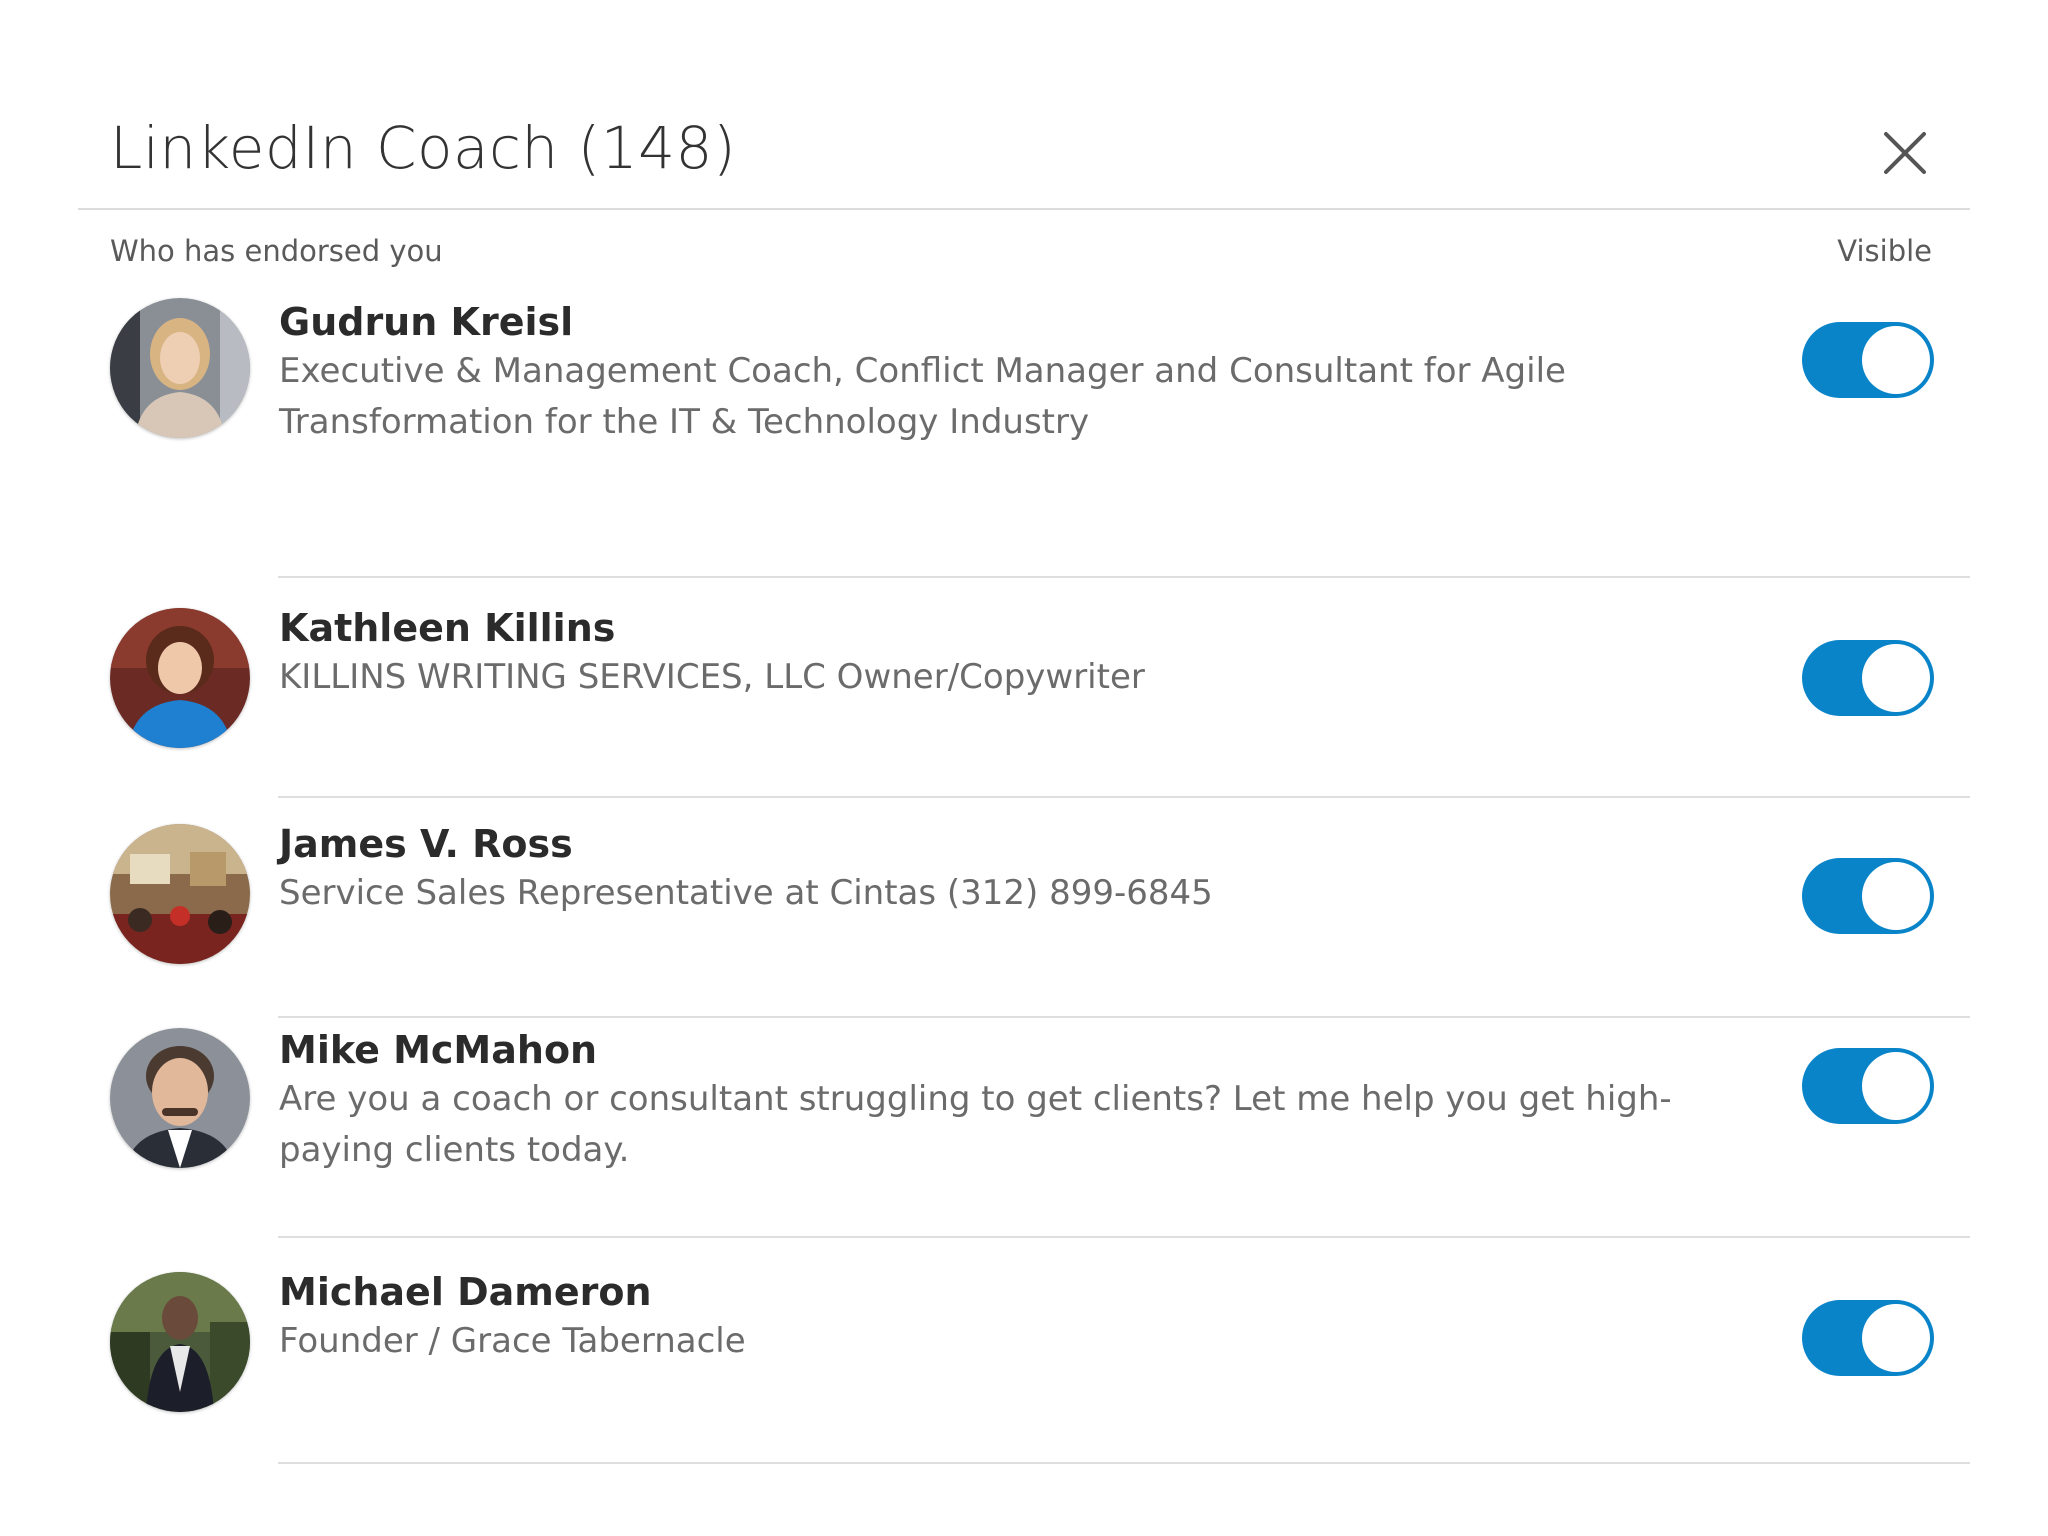 The height and width of the screenshot is (1536, 2048). Describe the element at coordinates (438, 1050) in the screenshot. I see `endorser-name: Mike McMahon` at that location.